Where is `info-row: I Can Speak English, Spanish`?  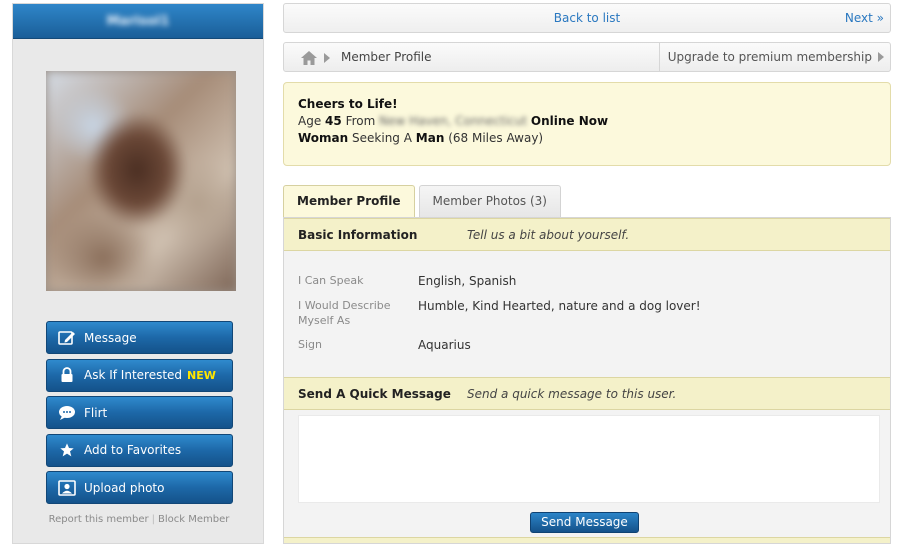
info-row: I Can Speak English, Spanish is located at coordinates (587, 281).